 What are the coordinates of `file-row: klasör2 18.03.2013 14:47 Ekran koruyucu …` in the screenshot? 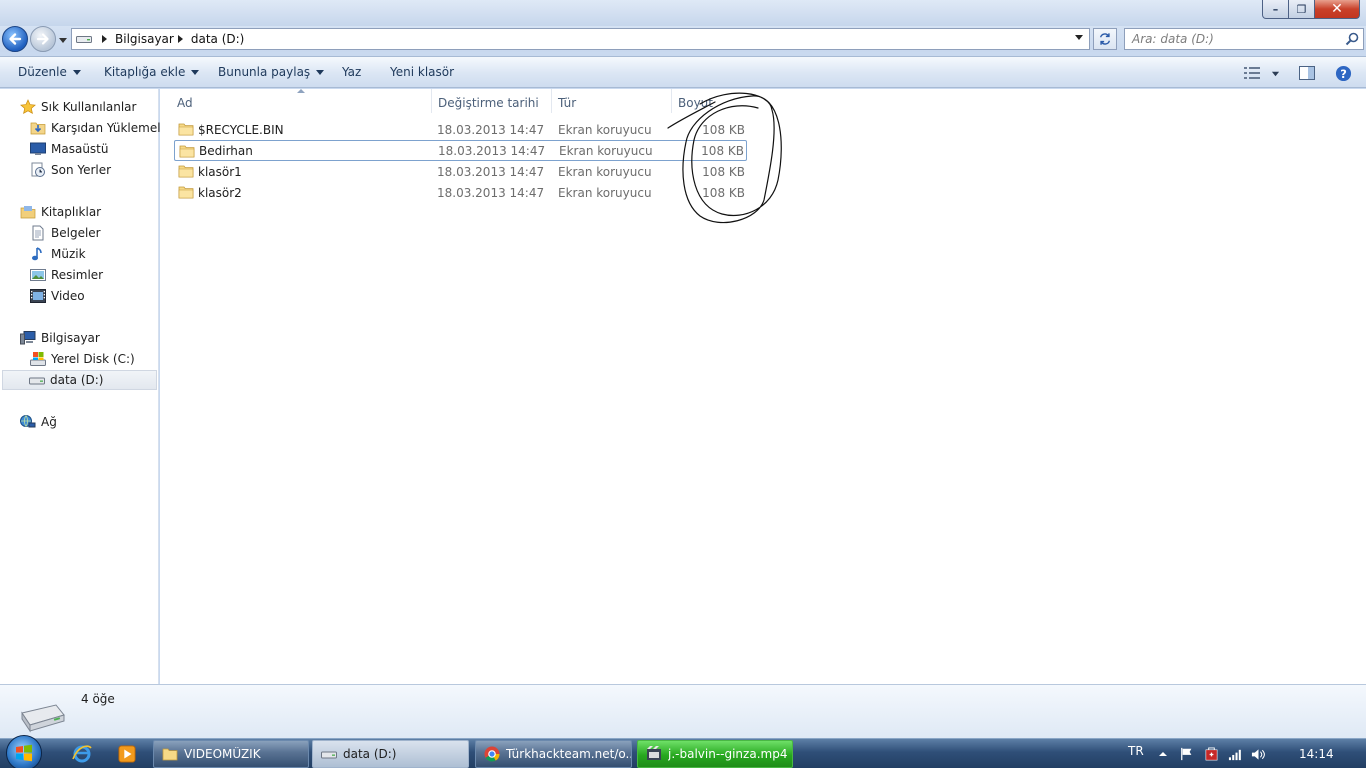 It's located at (460, 192).